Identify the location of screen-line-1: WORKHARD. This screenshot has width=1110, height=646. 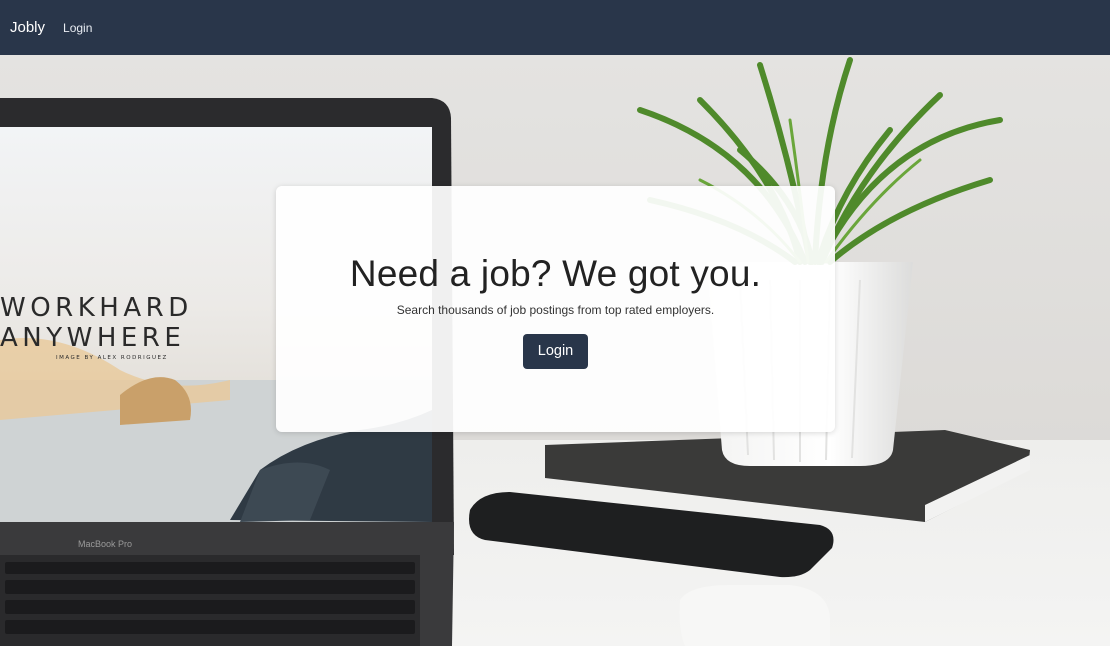
(96, 308).